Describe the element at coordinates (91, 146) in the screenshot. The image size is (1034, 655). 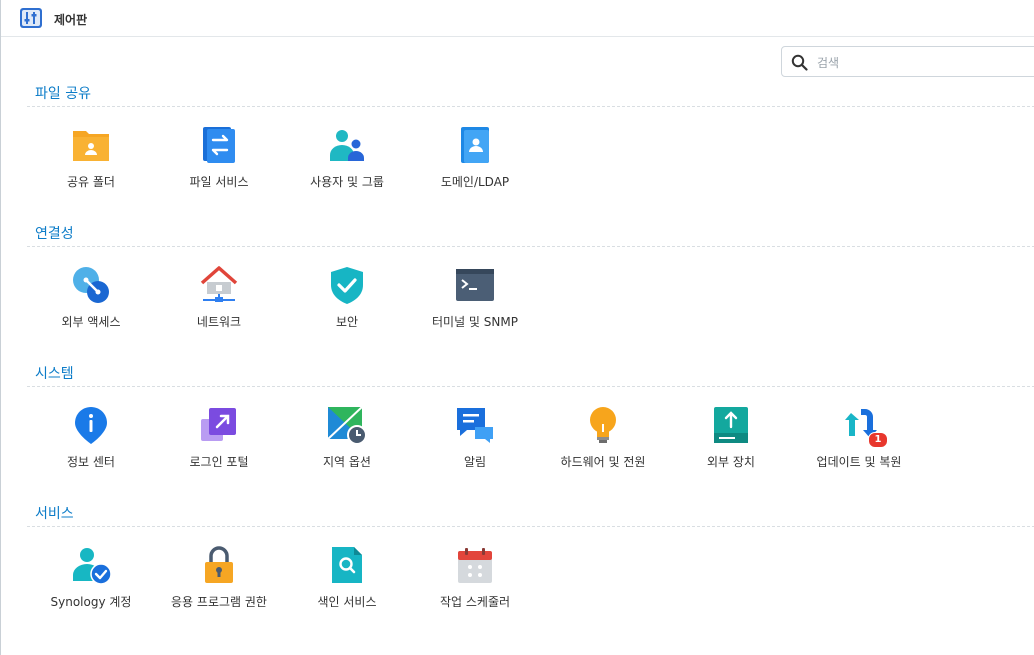
I see `shared-folder-icon` at that location.